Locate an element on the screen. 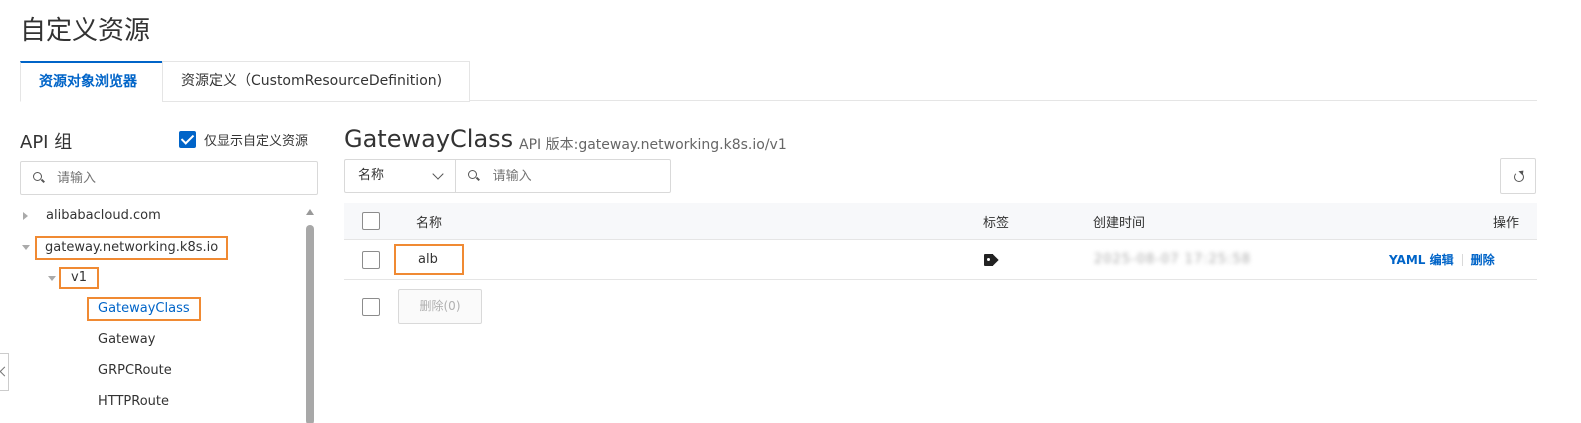  api-group-search-input is located at coordinates (157, 178).